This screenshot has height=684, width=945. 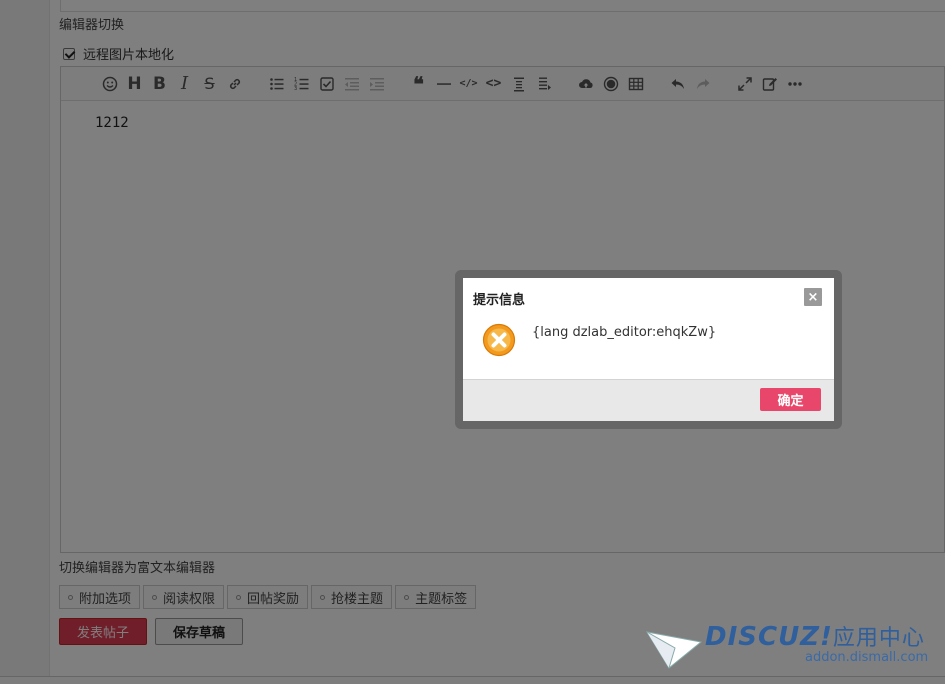 What do you see at coordinates (769, 637) in the screenshot?
I see `watermark-brand-text: DISCUZ!` at bounding box center [769, 637].